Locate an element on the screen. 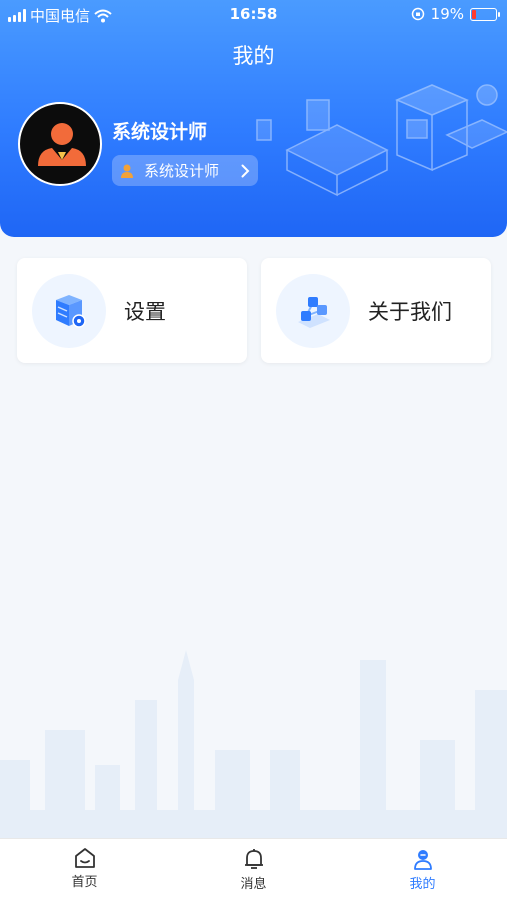 The height and width of the screenshot is (900, 507). menu-cards: 设置 关于我们 is located at coordinates (254, 310).